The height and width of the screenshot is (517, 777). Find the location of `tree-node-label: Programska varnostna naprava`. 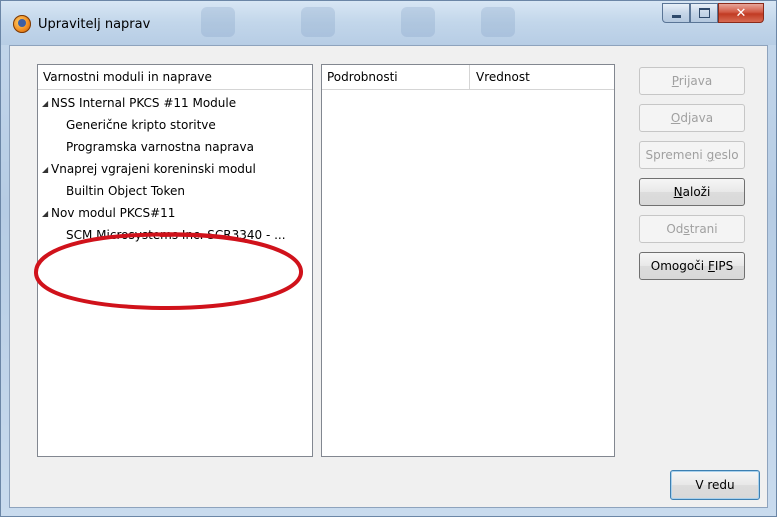

tree-node-label: Programska varnostna naprava is located at coordinates (160, 147).